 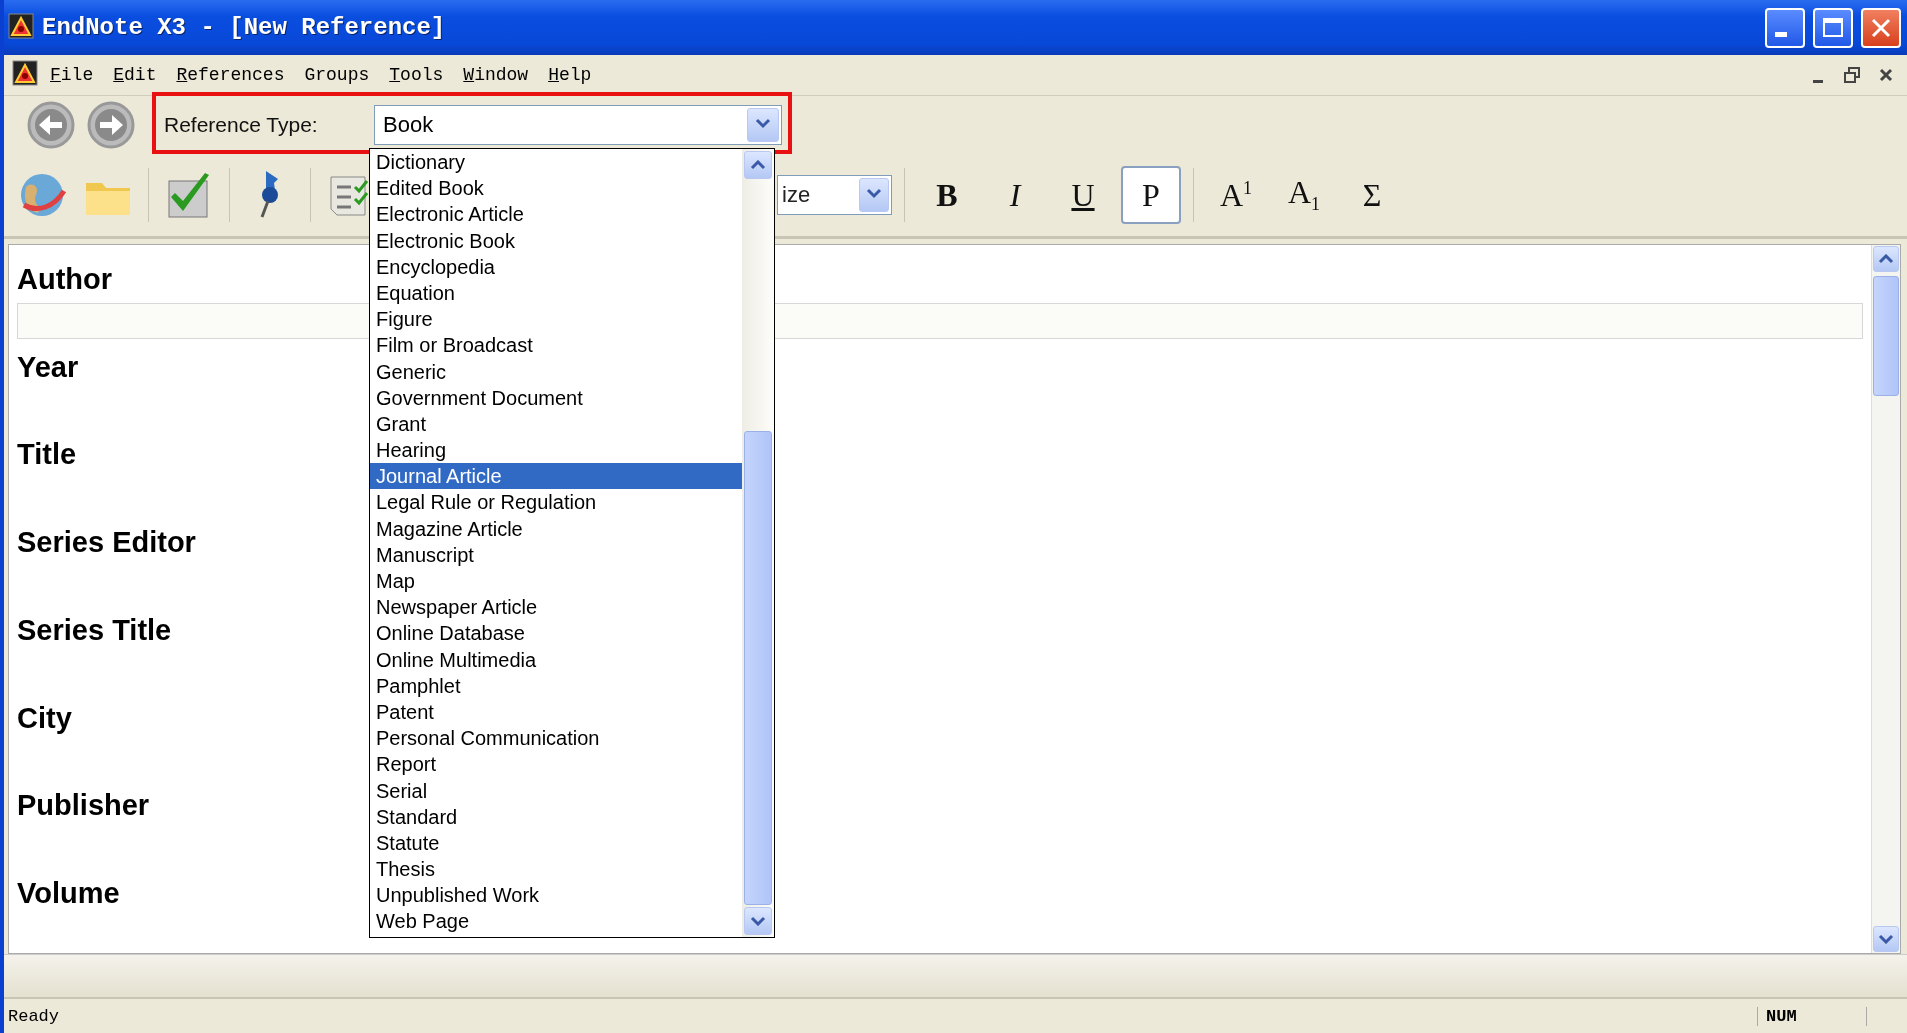 I want to click on reference-type-option: Figure, so click(x=556, y=319).